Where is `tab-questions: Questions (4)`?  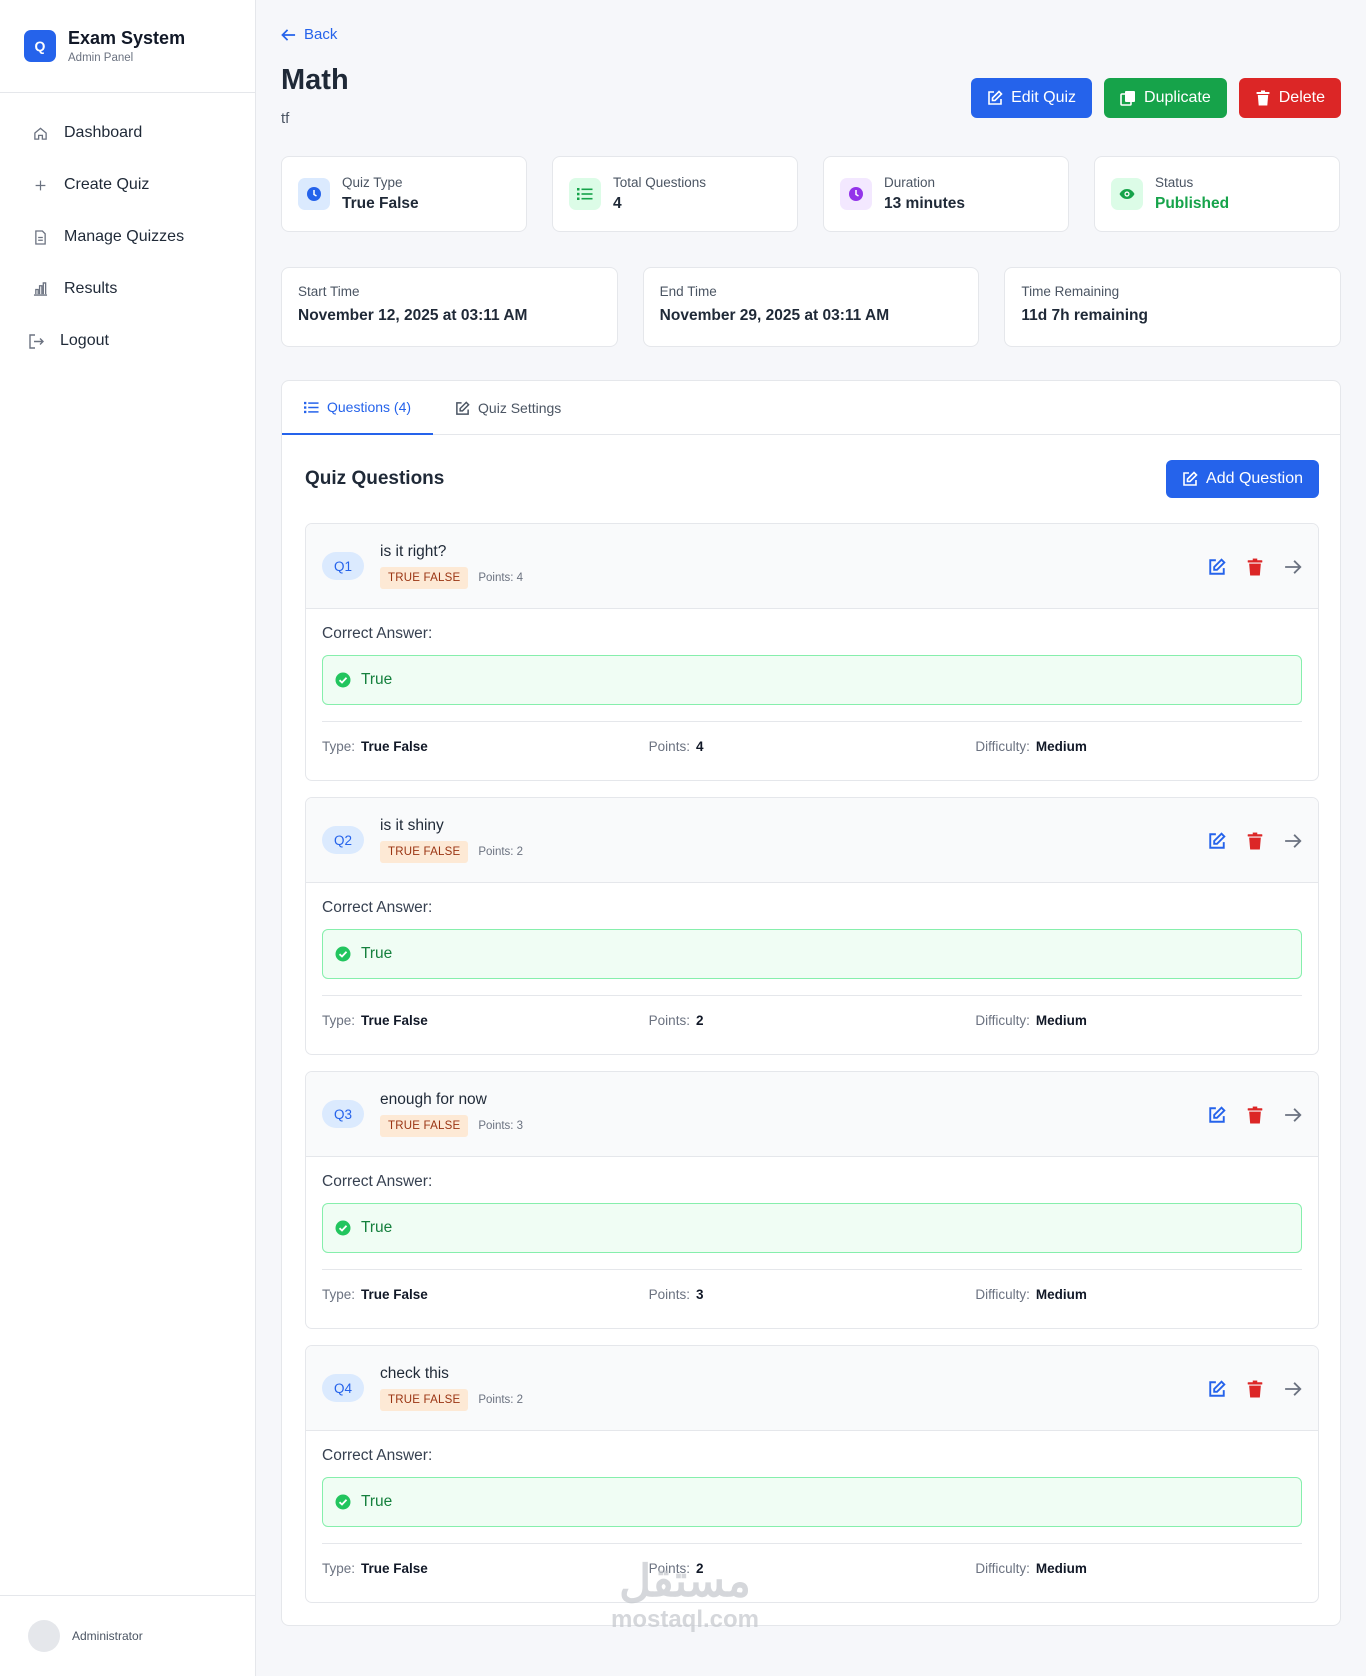 tab-questions: Questions (4) is located at coordinates (358, 408).